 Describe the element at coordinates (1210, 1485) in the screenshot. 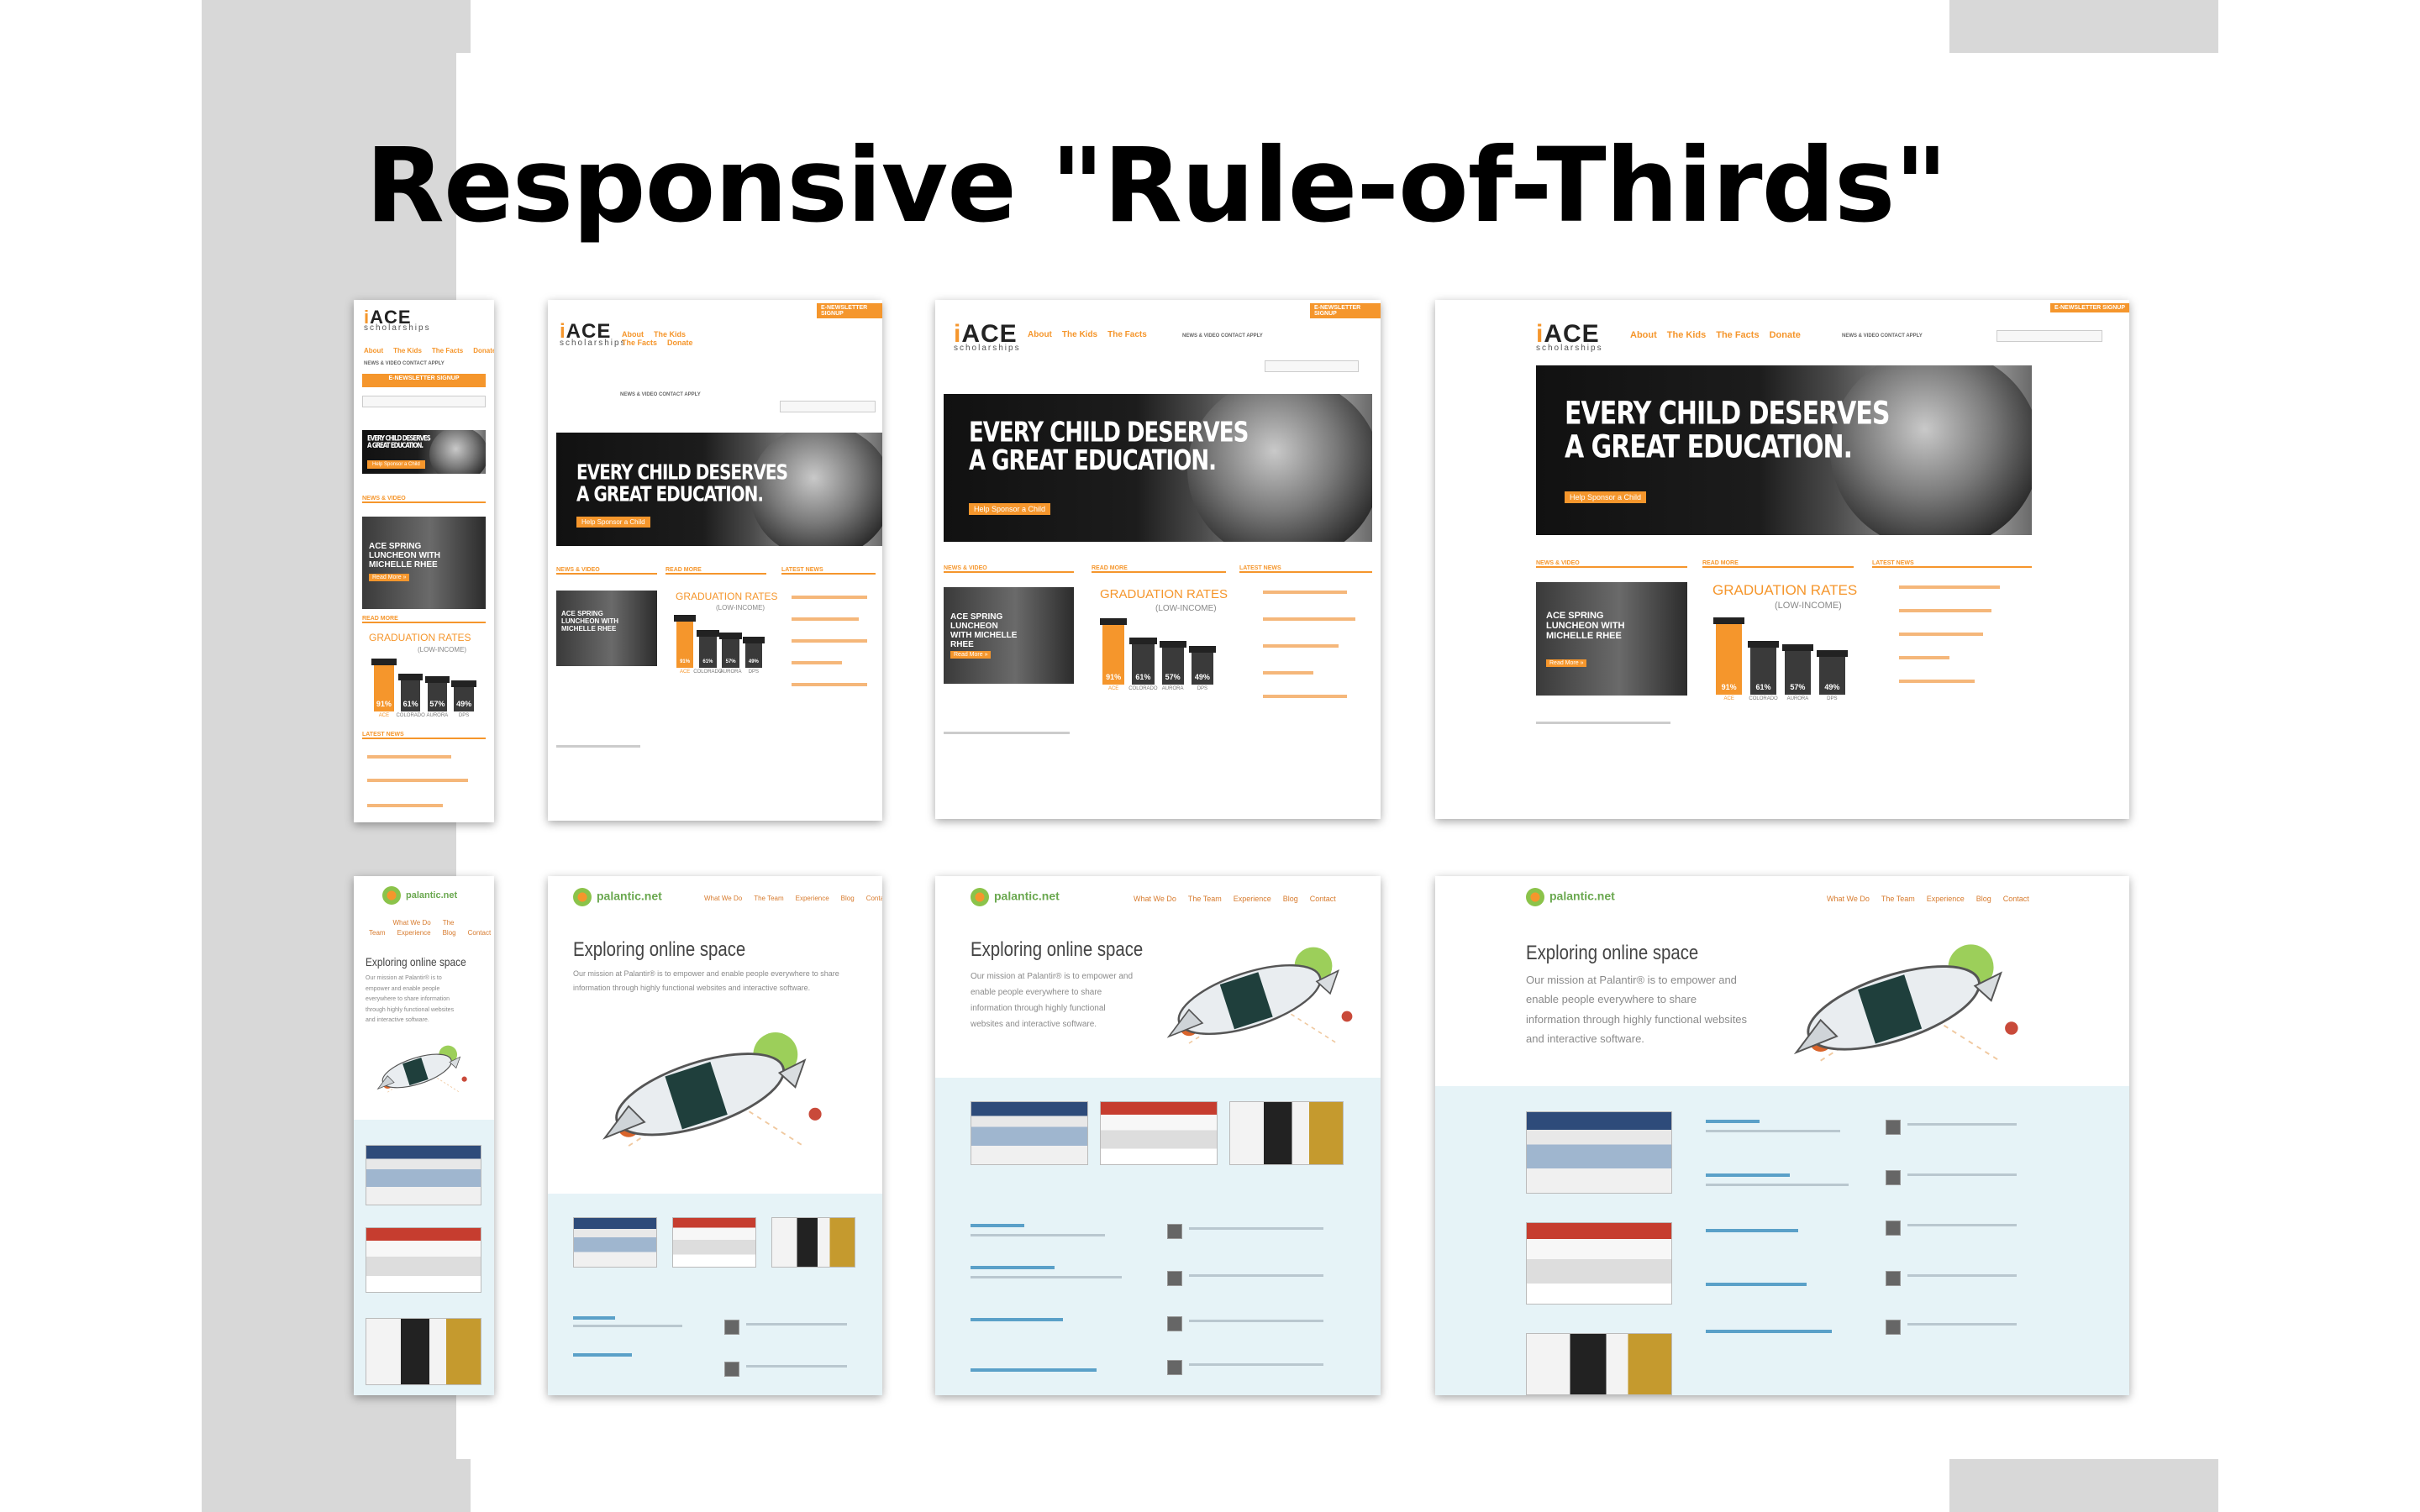

I see `frame-notch-bottom` at that location.